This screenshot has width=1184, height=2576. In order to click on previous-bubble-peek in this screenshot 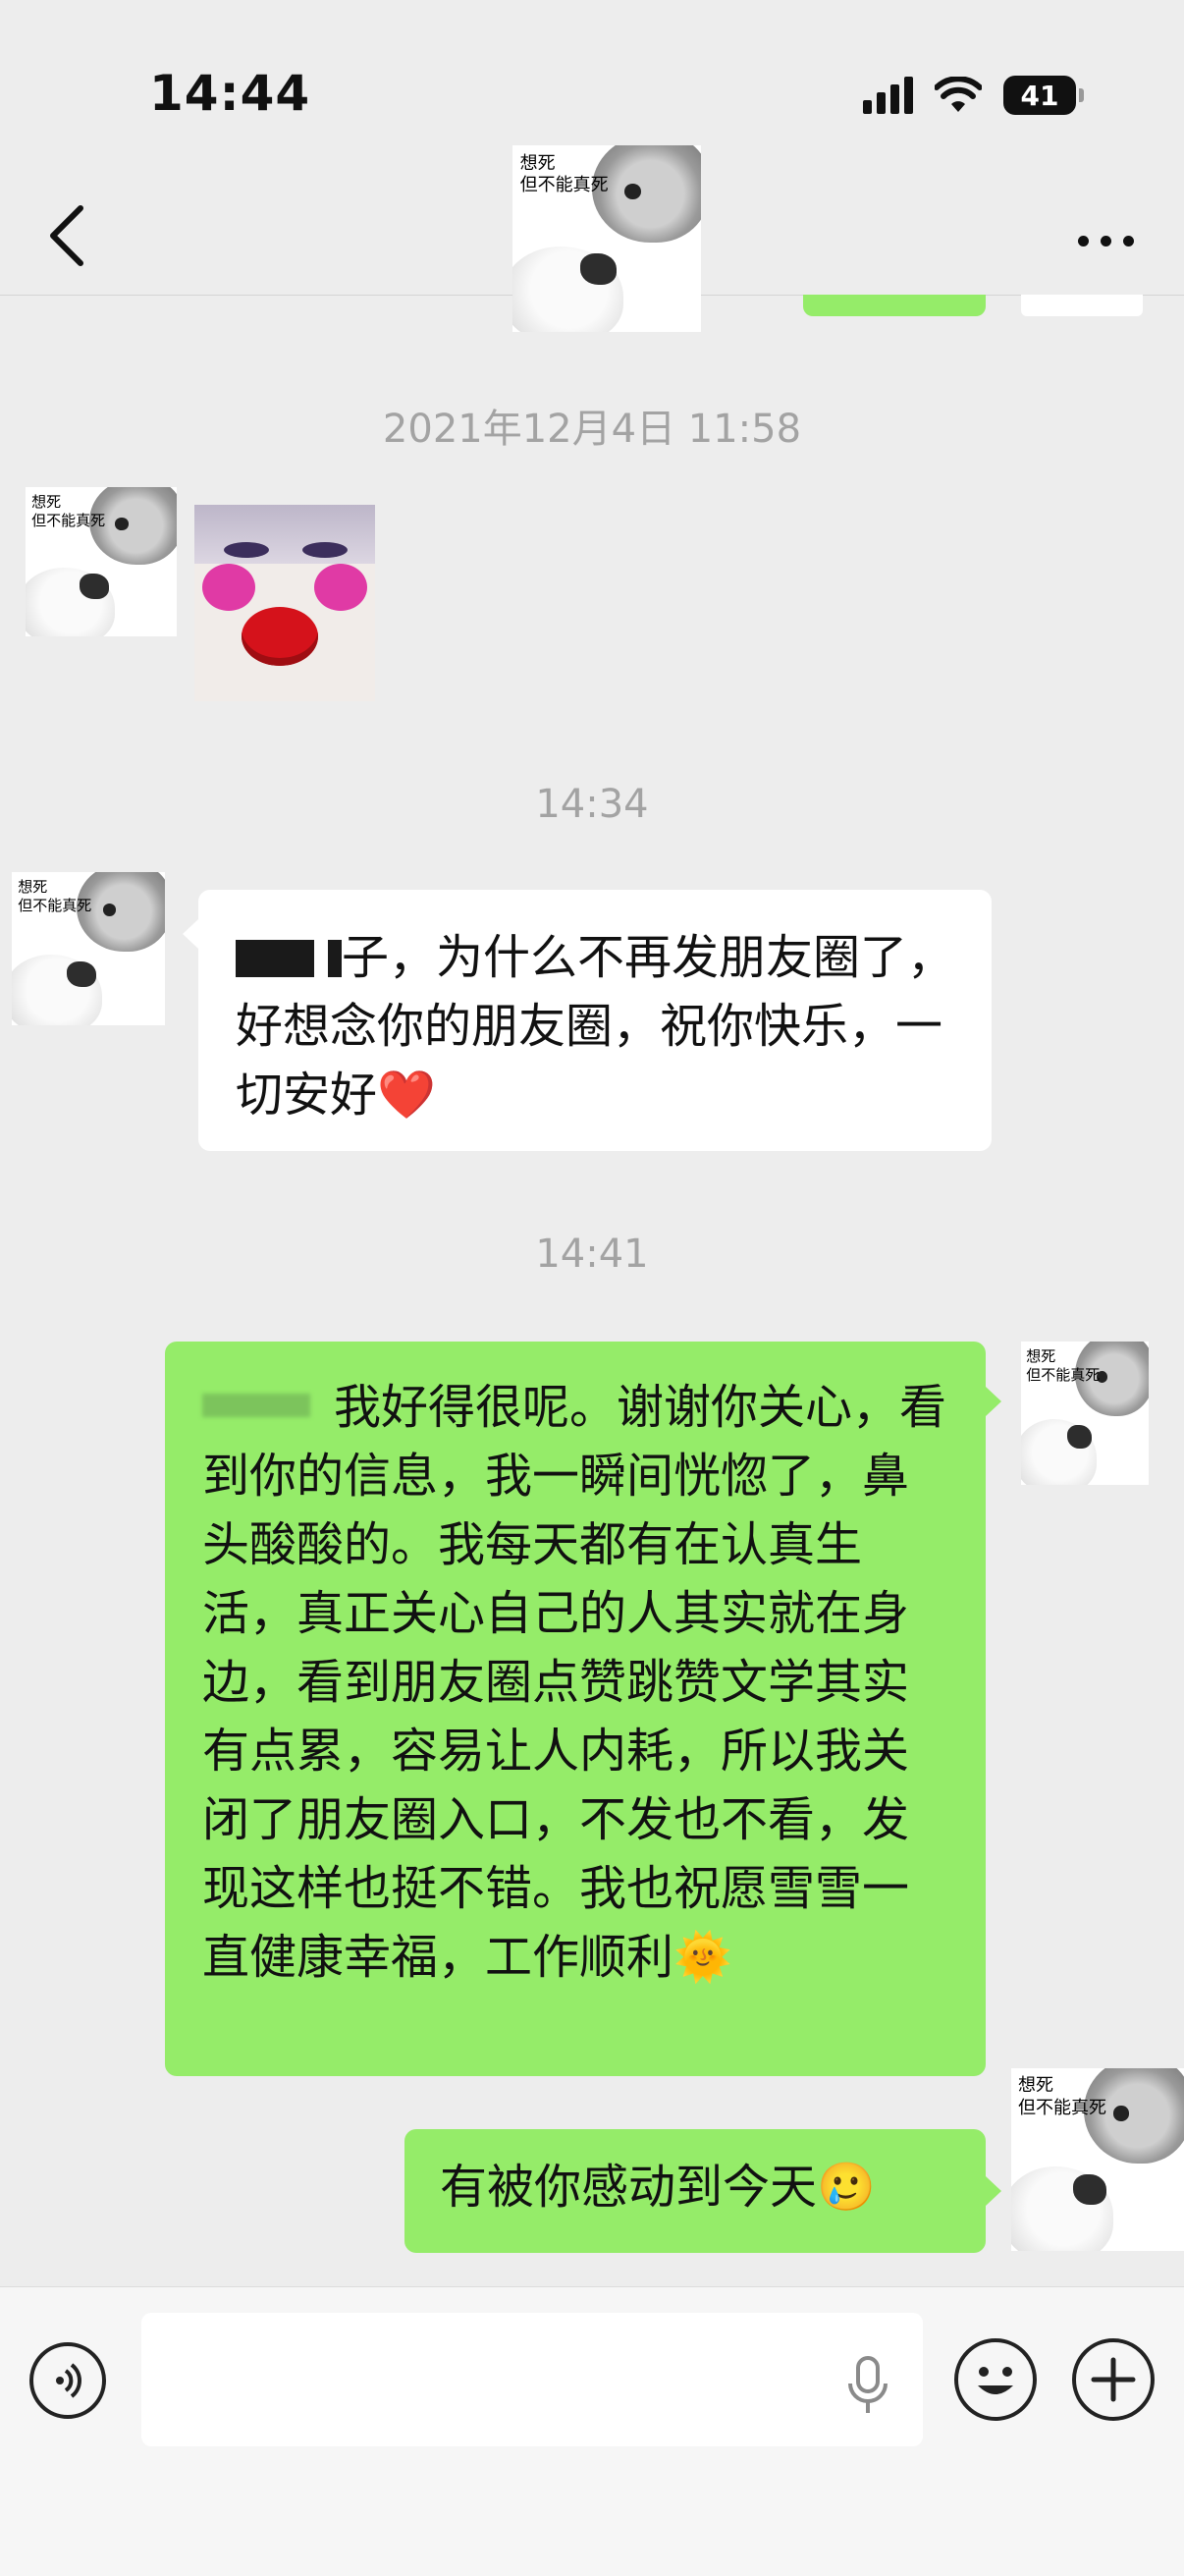, I will do `click(894, 306)`.